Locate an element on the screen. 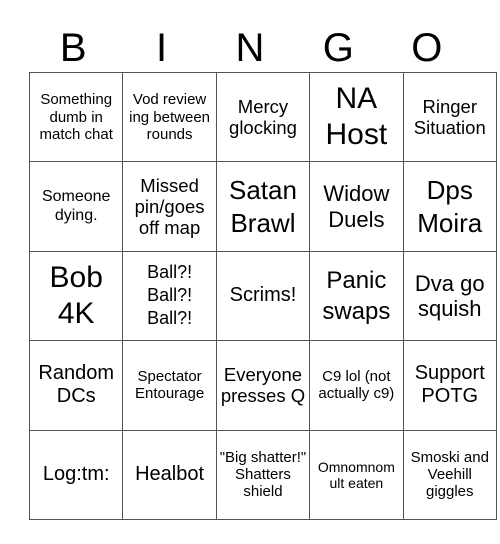  bingo-cell: Healbot is located at coordinates (169, 474).